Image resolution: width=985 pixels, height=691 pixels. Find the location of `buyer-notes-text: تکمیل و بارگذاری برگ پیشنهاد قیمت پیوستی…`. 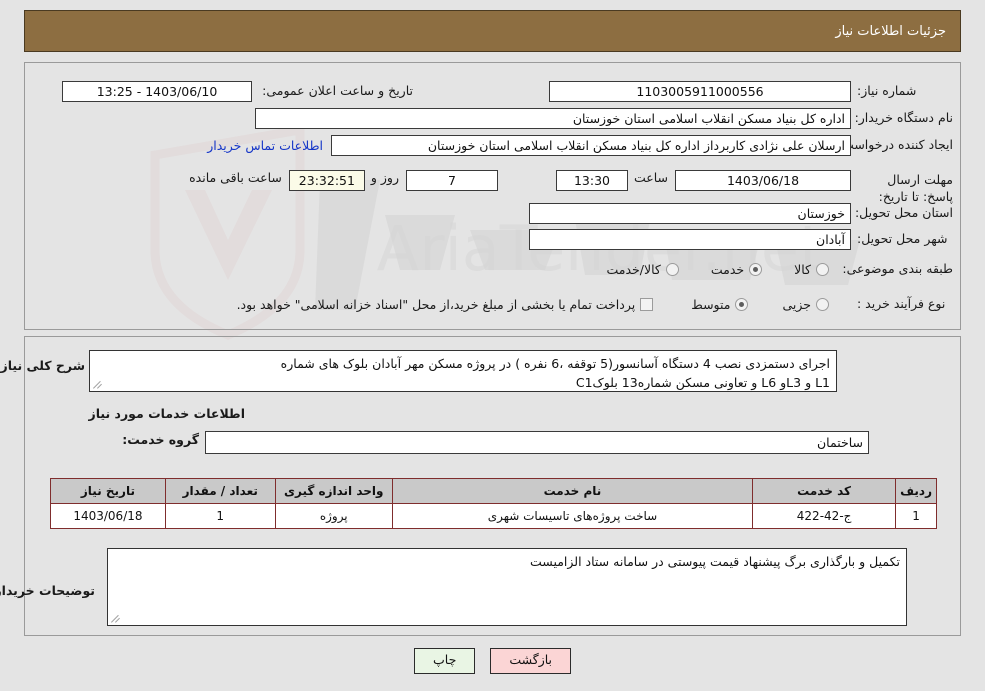

buyer-notes-text: تکمیل و بارگذاری برگ پیشنهاد قیمت پیوستی… is located at coordinates (715, 561).